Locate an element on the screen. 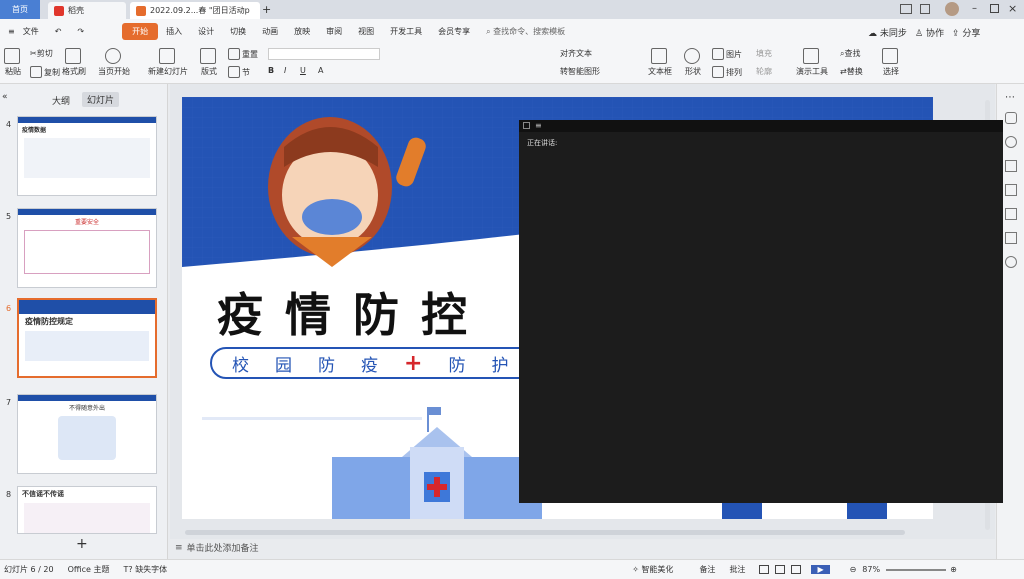  align-text-label: 对齐文本 is located at coordinates (576, 53).